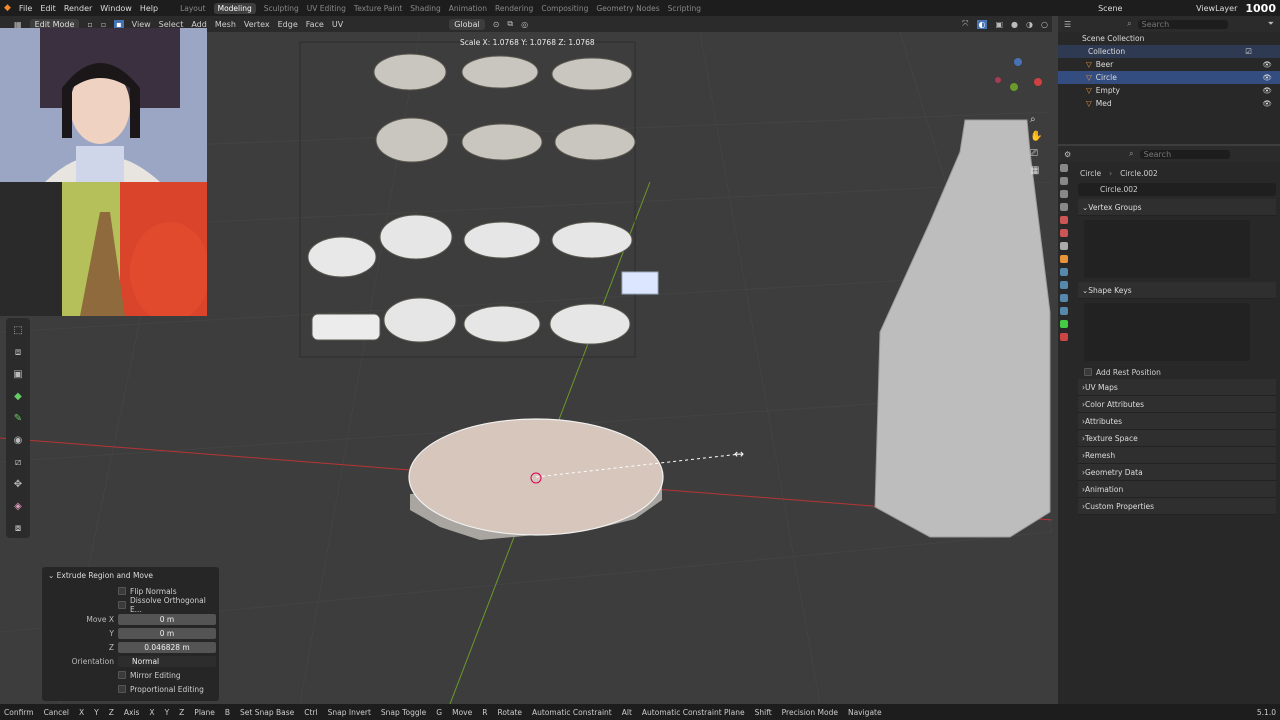 Image resolution: width=1280 pixels, height=720 pixels. What do you see at coordinates (1177, 404) in the screenshot?
I see `section-color-attributes: › Color Attributes` at bounding box center [1177, 404].